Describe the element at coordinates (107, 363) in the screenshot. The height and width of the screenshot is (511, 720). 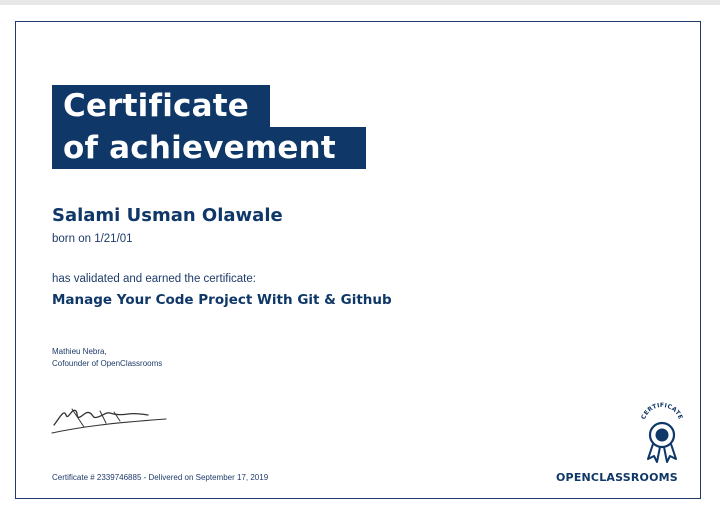
I see `signer-role: Cofounder of OpenClassrooms` at that location.